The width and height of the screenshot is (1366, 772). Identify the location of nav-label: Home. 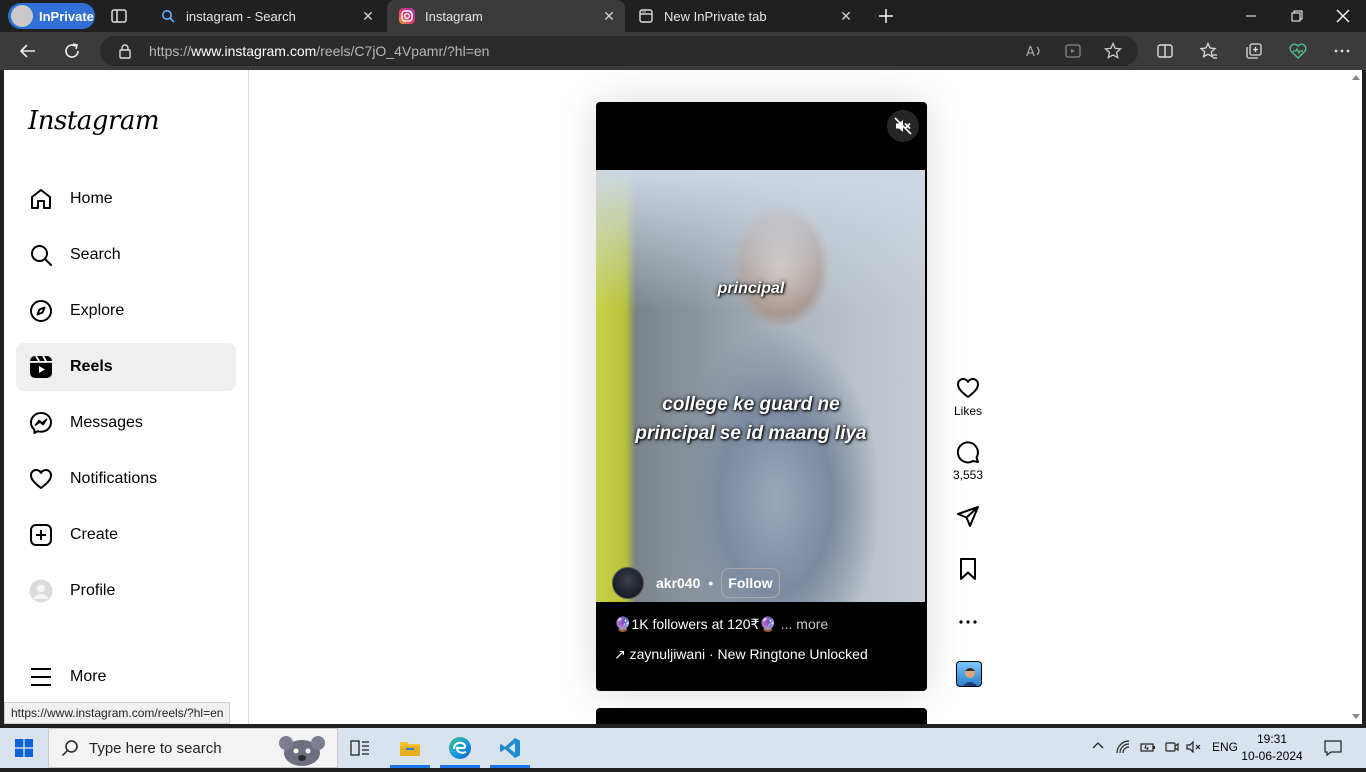
(91, 198).